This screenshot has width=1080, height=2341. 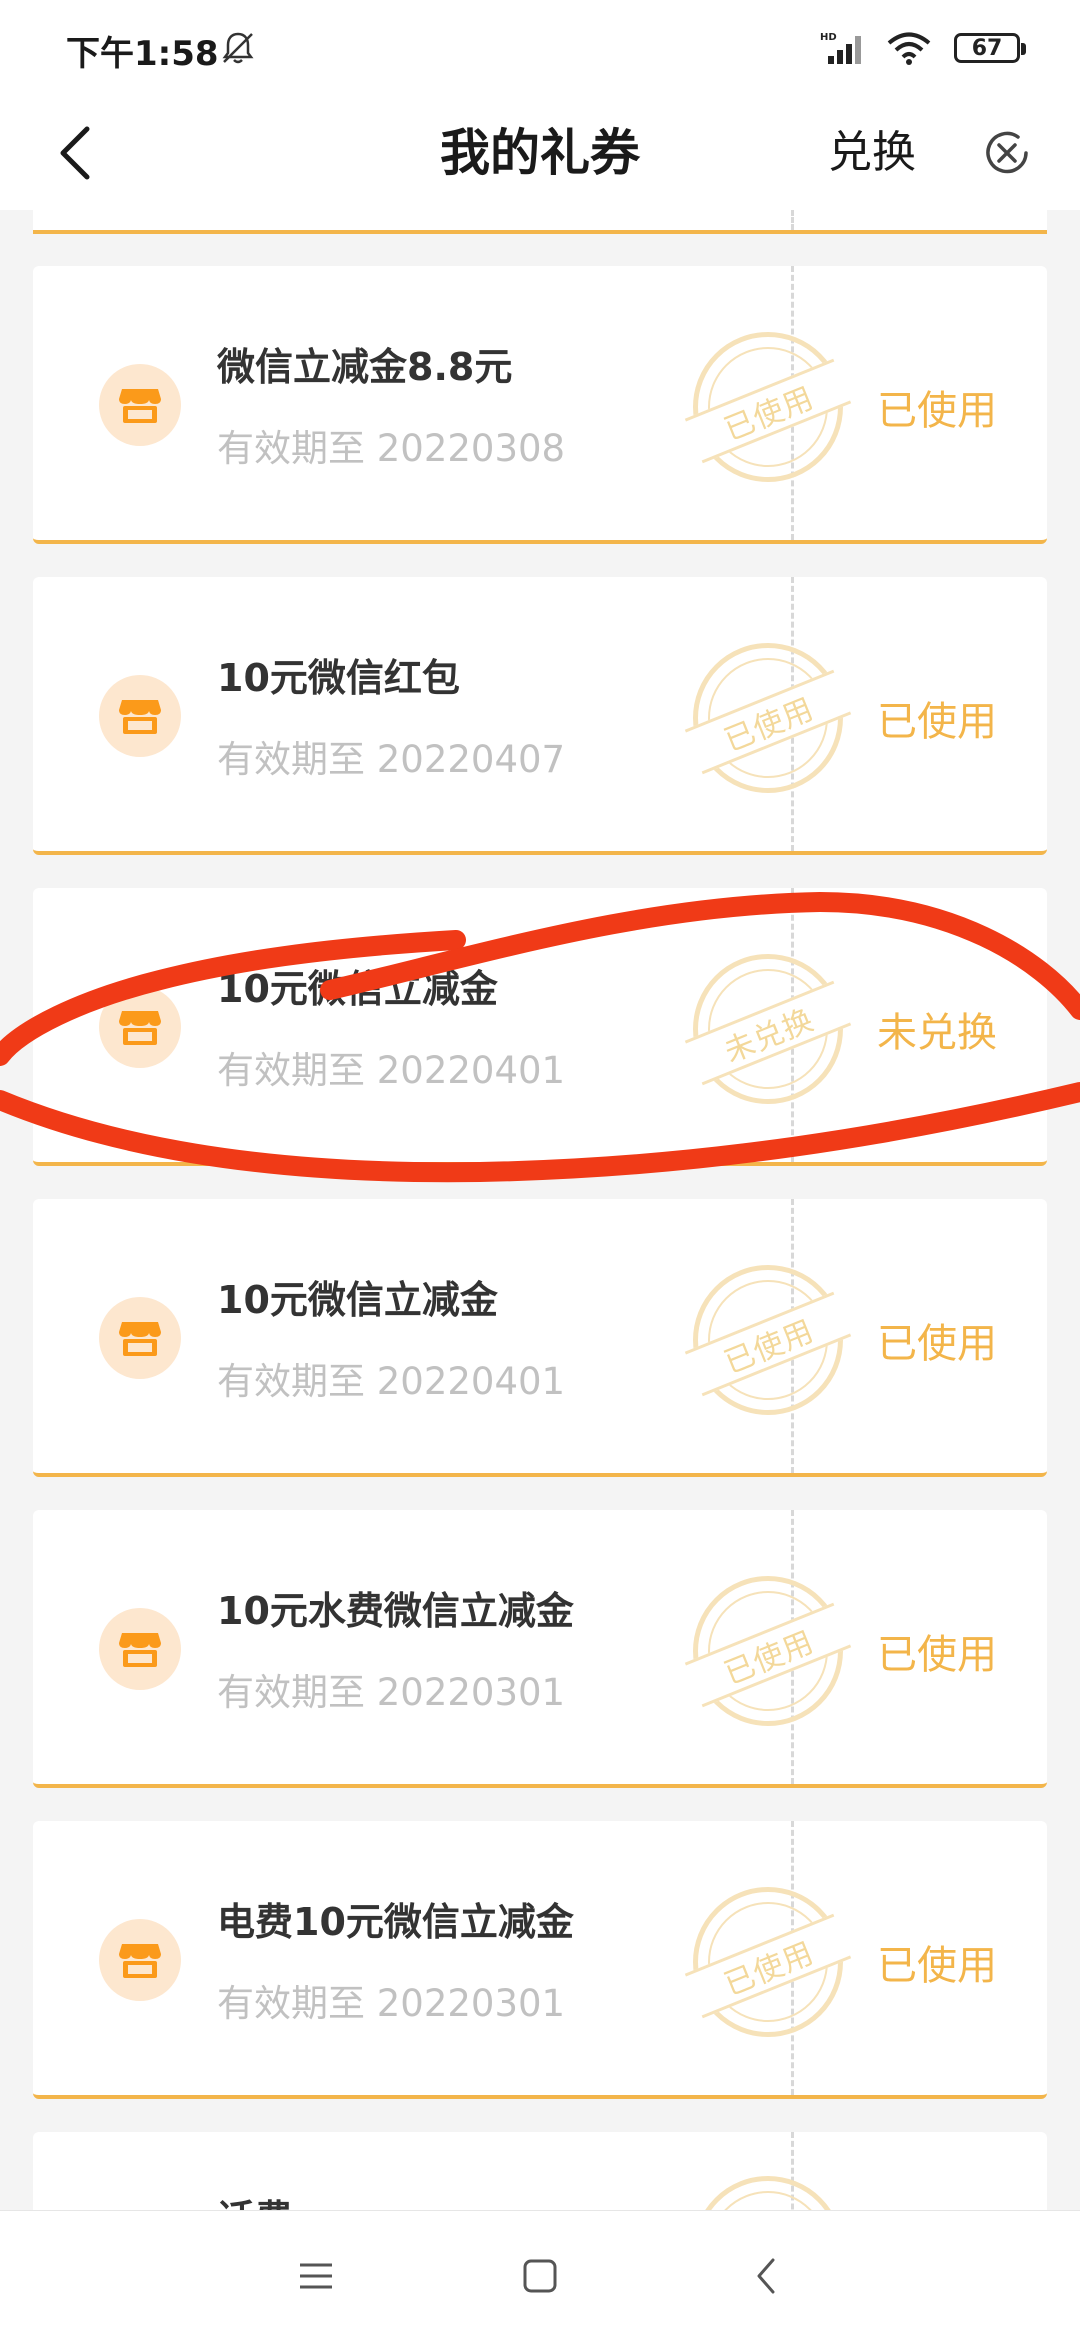 I want to click on coupon-name: 10元微信红包, so click(x=338, y=678).